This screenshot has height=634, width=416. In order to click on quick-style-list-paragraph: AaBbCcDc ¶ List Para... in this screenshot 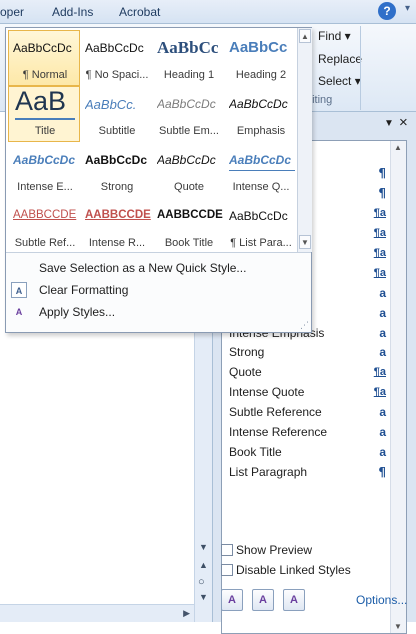, I will do `click(260, 226)`.